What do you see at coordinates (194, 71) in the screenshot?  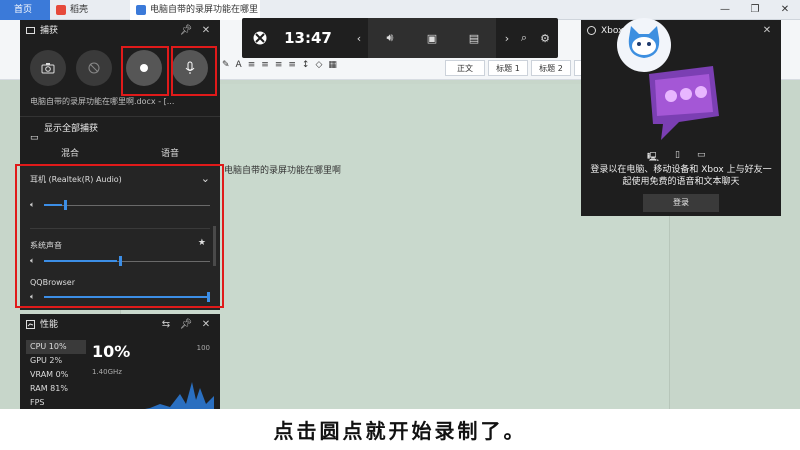 I see `highlight-microphone-button` at bounding box center [194, 71].